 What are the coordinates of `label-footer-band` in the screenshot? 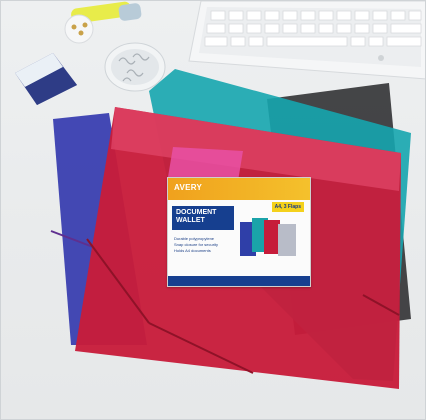 It's located at (239, 281).